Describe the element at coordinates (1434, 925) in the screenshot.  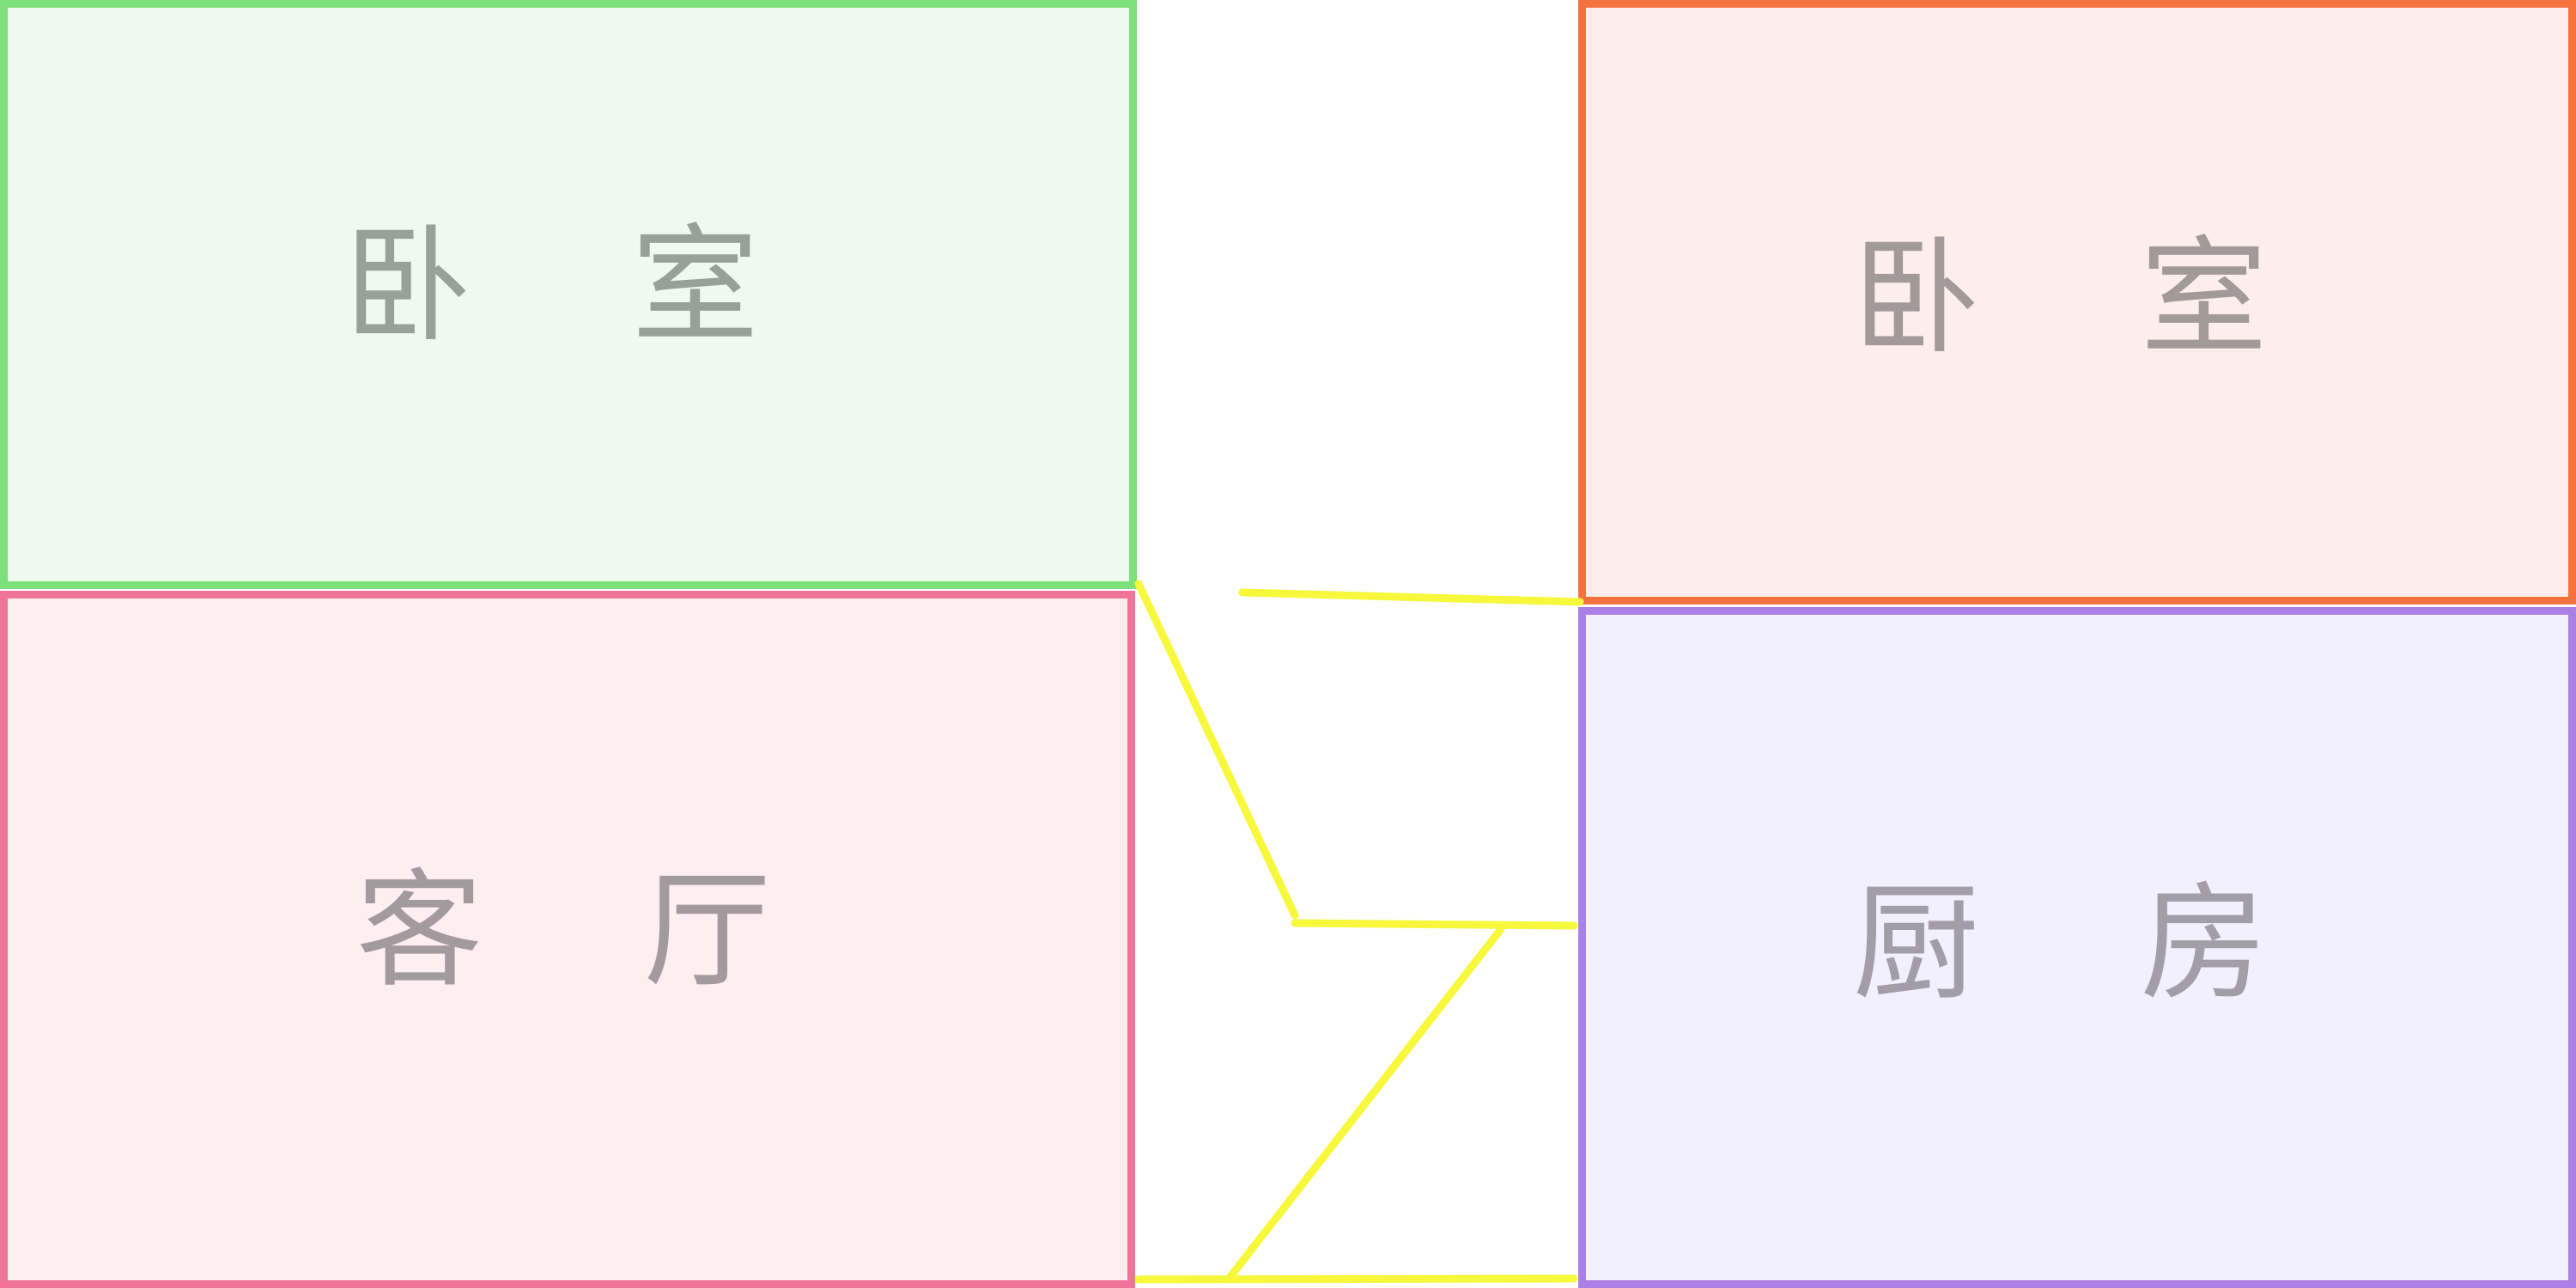
I see `connector-line-middle` at that location.